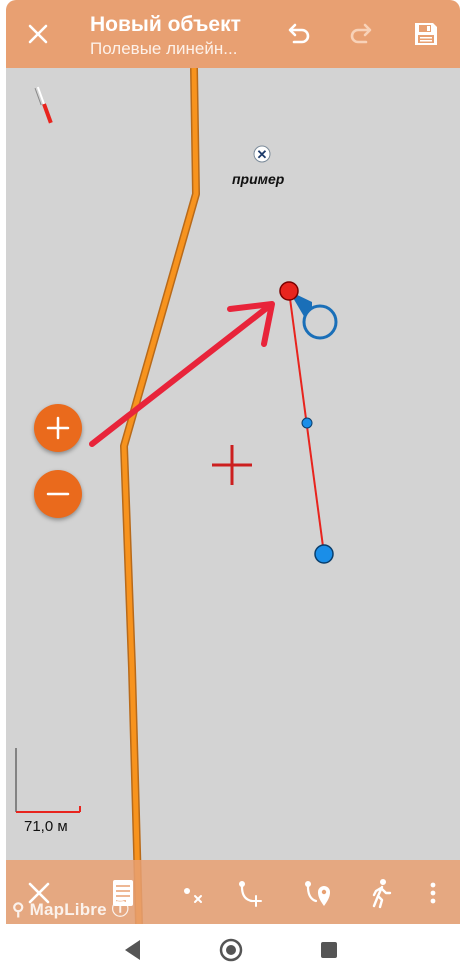 This screenshot has height=980, width=466. I want to click on walk-icon, so click(382, 894).